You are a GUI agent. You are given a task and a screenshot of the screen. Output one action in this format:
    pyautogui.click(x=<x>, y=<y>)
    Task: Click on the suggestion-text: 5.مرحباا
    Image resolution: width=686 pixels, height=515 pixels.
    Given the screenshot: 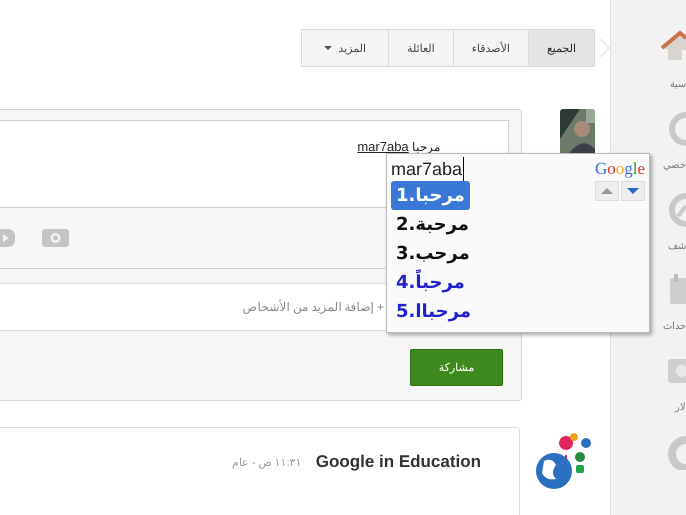 What is the action you would take?
    pyautogui.click(x=433, y=311)
    